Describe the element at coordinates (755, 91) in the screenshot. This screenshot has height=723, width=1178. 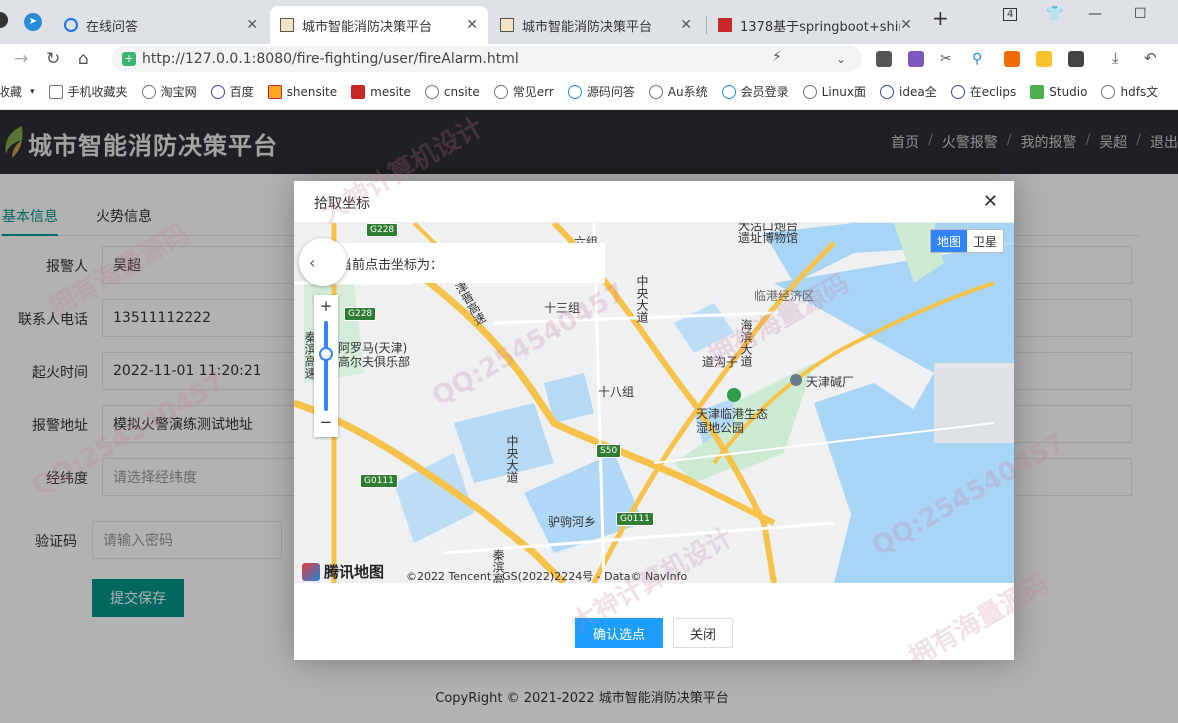
I see `bookmark-item: 会员登录` at that location.